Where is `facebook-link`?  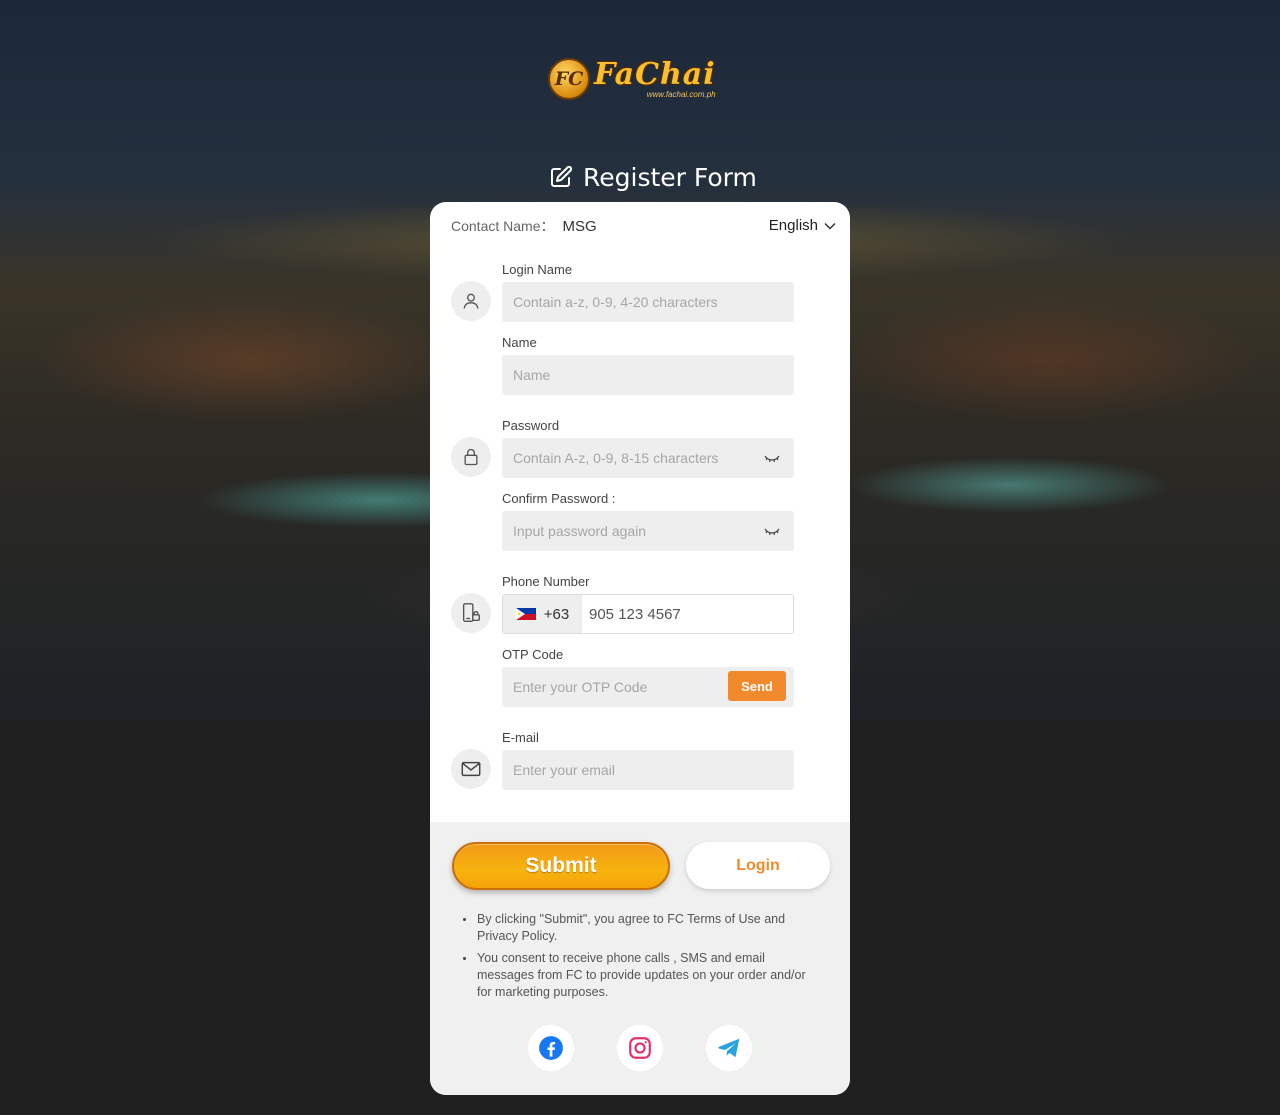 facebook-link is located at coordinates (551, 1048).